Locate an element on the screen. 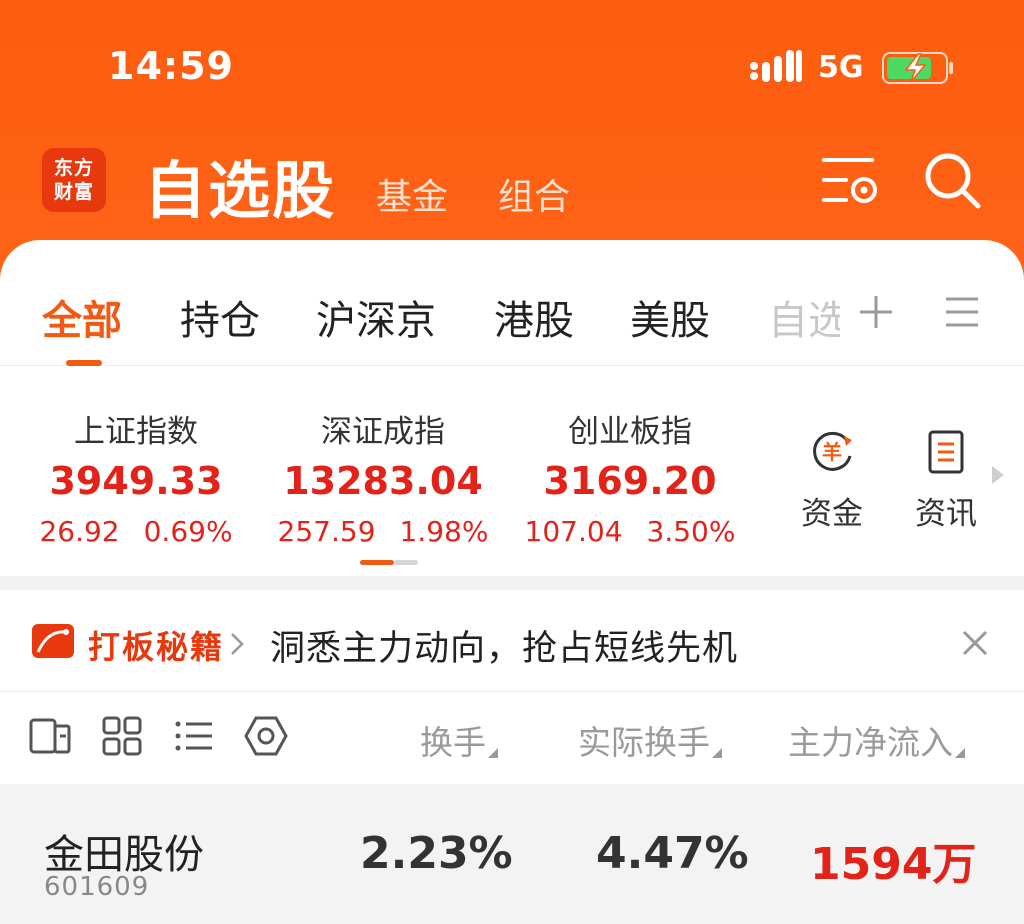 Image resolution: width=1024 pixels, height=924 pixels. yuan-flow-icon: 羊 is located at coordinates (832, 451).